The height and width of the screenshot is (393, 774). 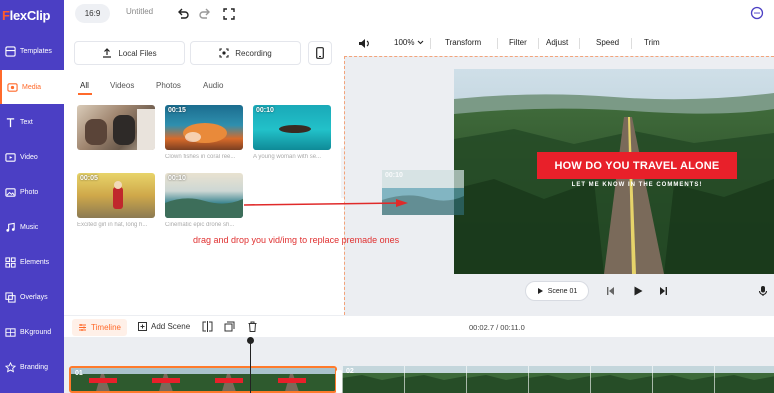 I want to click on sidebar-item-label: Music, so click(x=29, y=227).